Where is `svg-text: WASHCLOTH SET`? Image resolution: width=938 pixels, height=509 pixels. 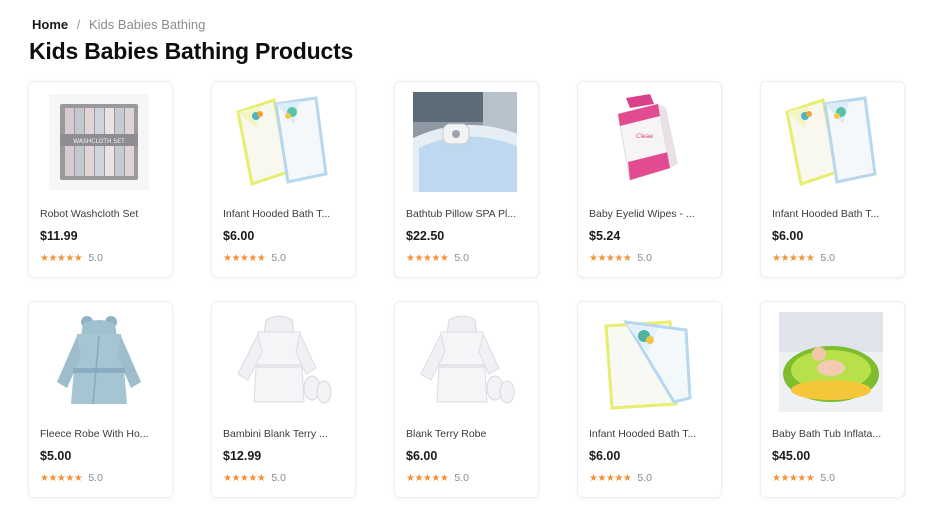 svg-text: WASHCLOTH SET is located at coordinates (99, 141).